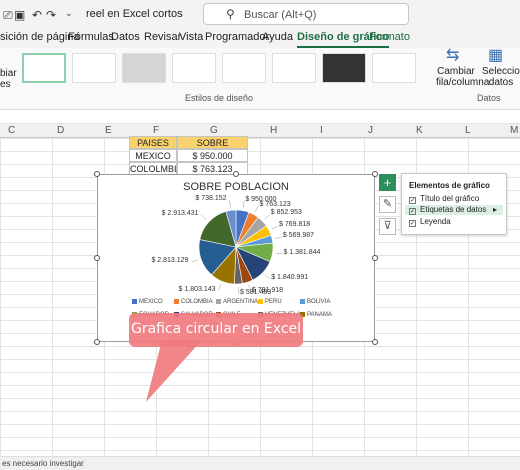 Image resolution: width=520 pixels, height=470 pixels. Describe the element at coordinates (452, 56) in the screenshot. I see `switch-row-column-icon: ⇆` at that location.